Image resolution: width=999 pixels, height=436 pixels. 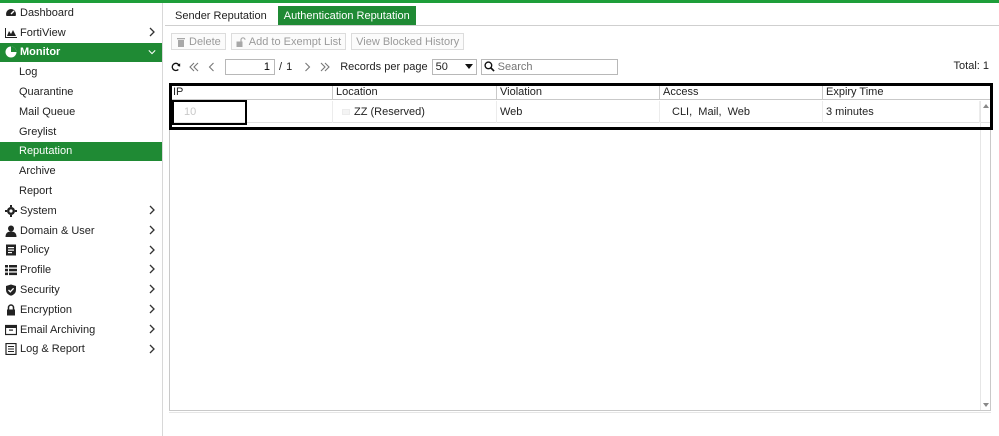 What do you see at coordinates (81, 52) in the screenshot?
I see `sidebar-item-monitor: Monitor` at bounding box center [81, 52].